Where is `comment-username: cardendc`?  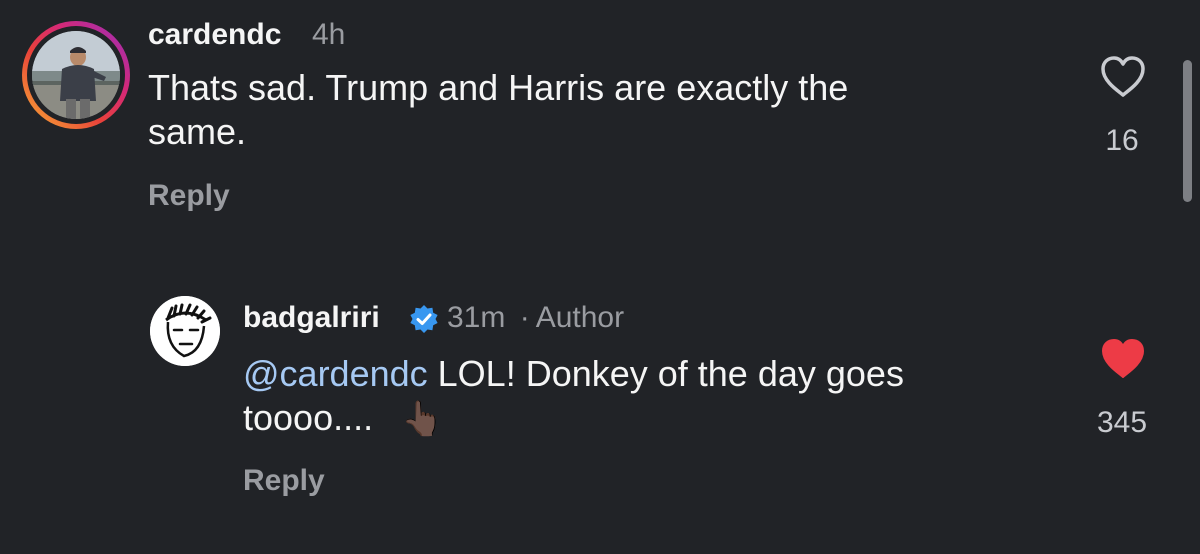 comment-username: cardendc is located at coordinates (214, 35).